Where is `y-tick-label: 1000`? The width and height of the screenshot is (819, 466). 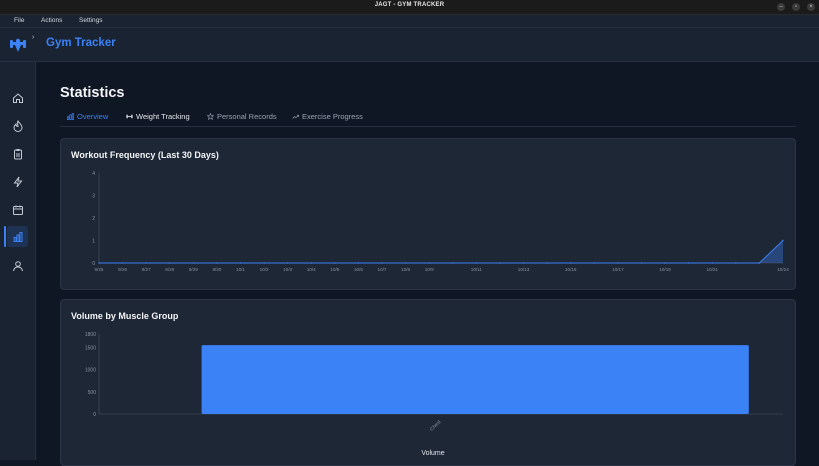
y-tick-label: 1000 is located at coordinates (90, 371).